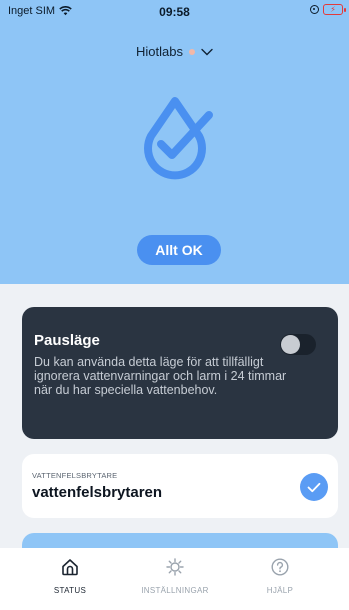 This screenshot has height=610, width=349. What do you see at coordinates (290, 344) in the screenshot?
I see `toggle-knob` at bounding box center [290, 344].